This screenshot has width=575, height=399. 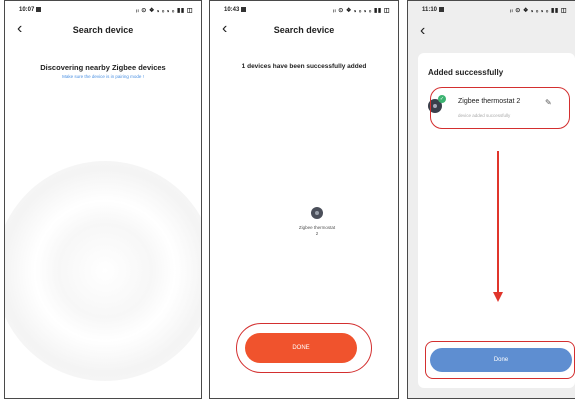 I want to click on annotation-arrow-head-icon, so click(x=498, y=297).